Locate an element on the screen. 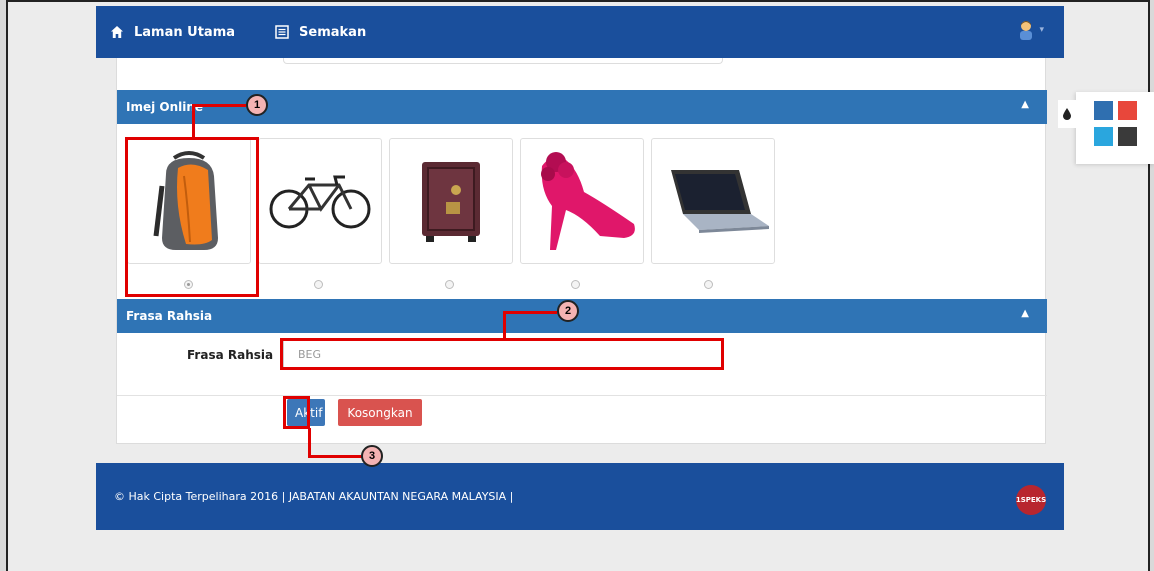  callout-2: 2 is located at coordinates (568, 311).